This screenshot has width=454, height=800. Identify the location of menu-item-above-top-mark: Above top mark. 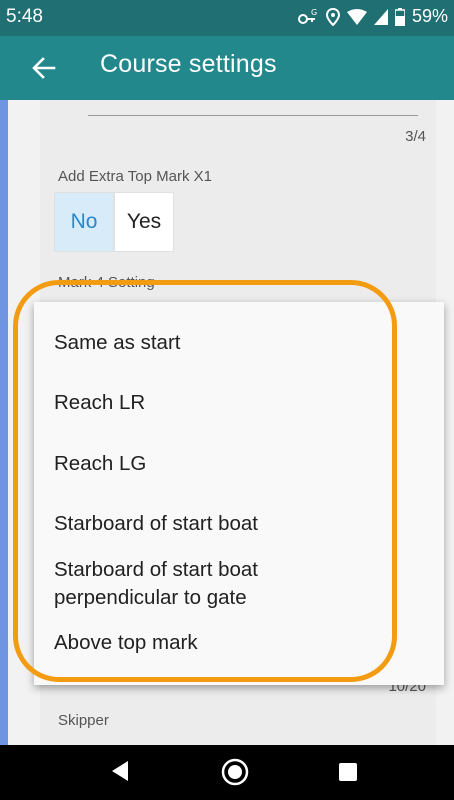
(126, 643).